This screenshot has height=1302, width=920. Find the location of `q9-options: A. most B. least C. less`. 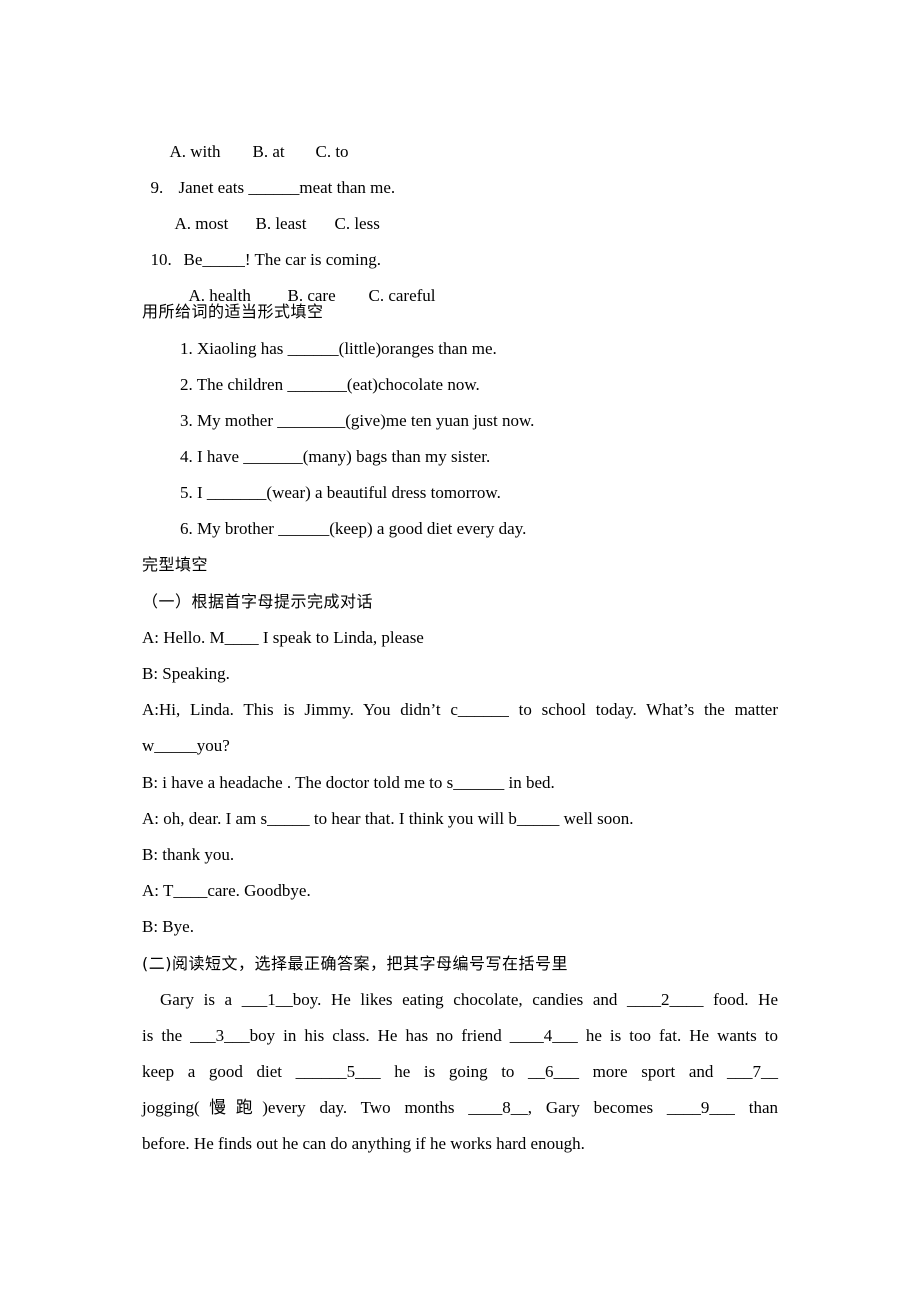

q9-options: A. most B. least C. less is located at coordinates (273, 214).